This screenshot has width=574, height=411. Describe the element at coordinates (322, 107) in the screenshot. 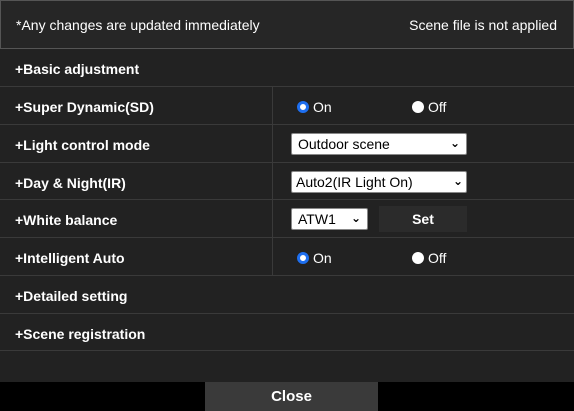

I see `sd-on-label: On` at that location.